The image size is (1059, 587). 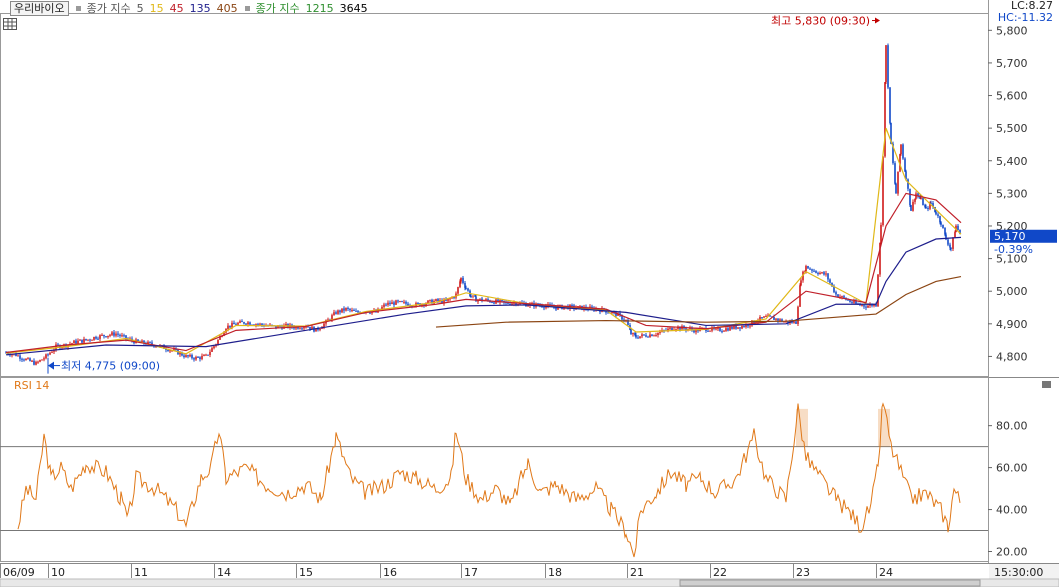 I want to click on time-right-label: 15:30:00, so click(x=1018, y=572).